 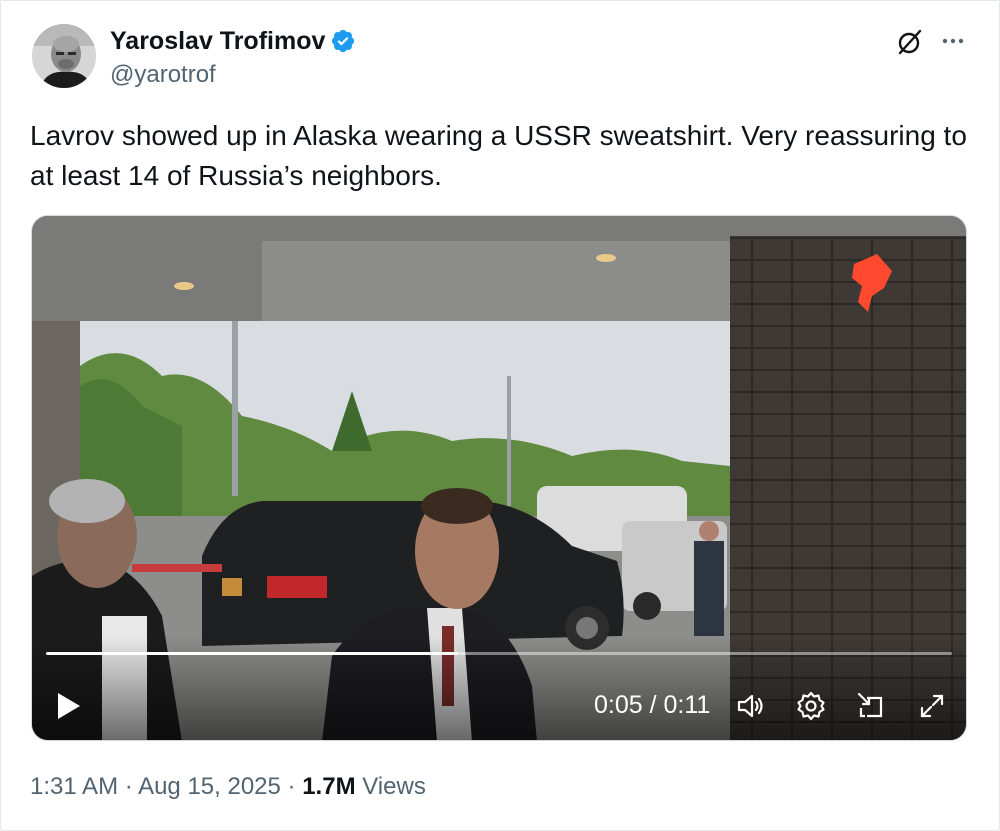 I want to click on volume-icon, so click(x=751, y=706).